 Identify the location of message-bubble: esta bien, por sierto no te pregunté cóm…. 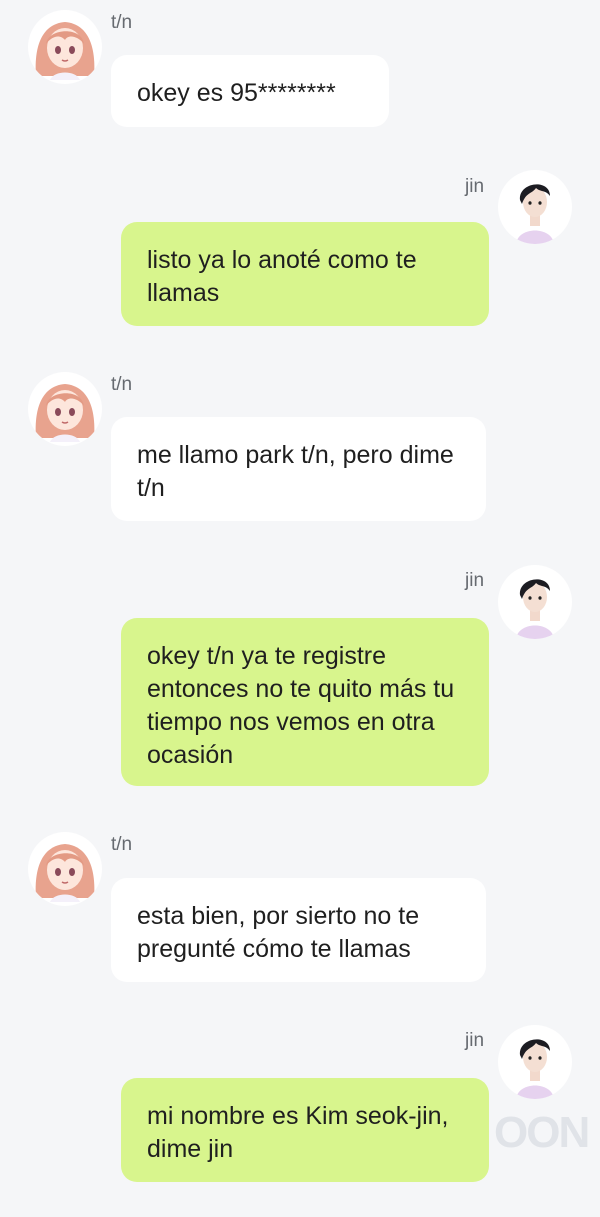
(298, 930).